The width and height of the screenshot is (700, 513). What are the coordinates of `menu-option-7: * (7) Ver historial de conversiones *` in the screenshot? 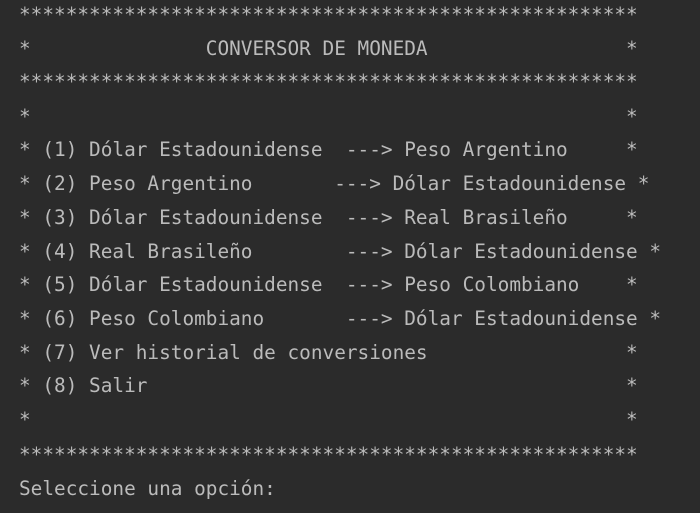 It's located at (328, 352).